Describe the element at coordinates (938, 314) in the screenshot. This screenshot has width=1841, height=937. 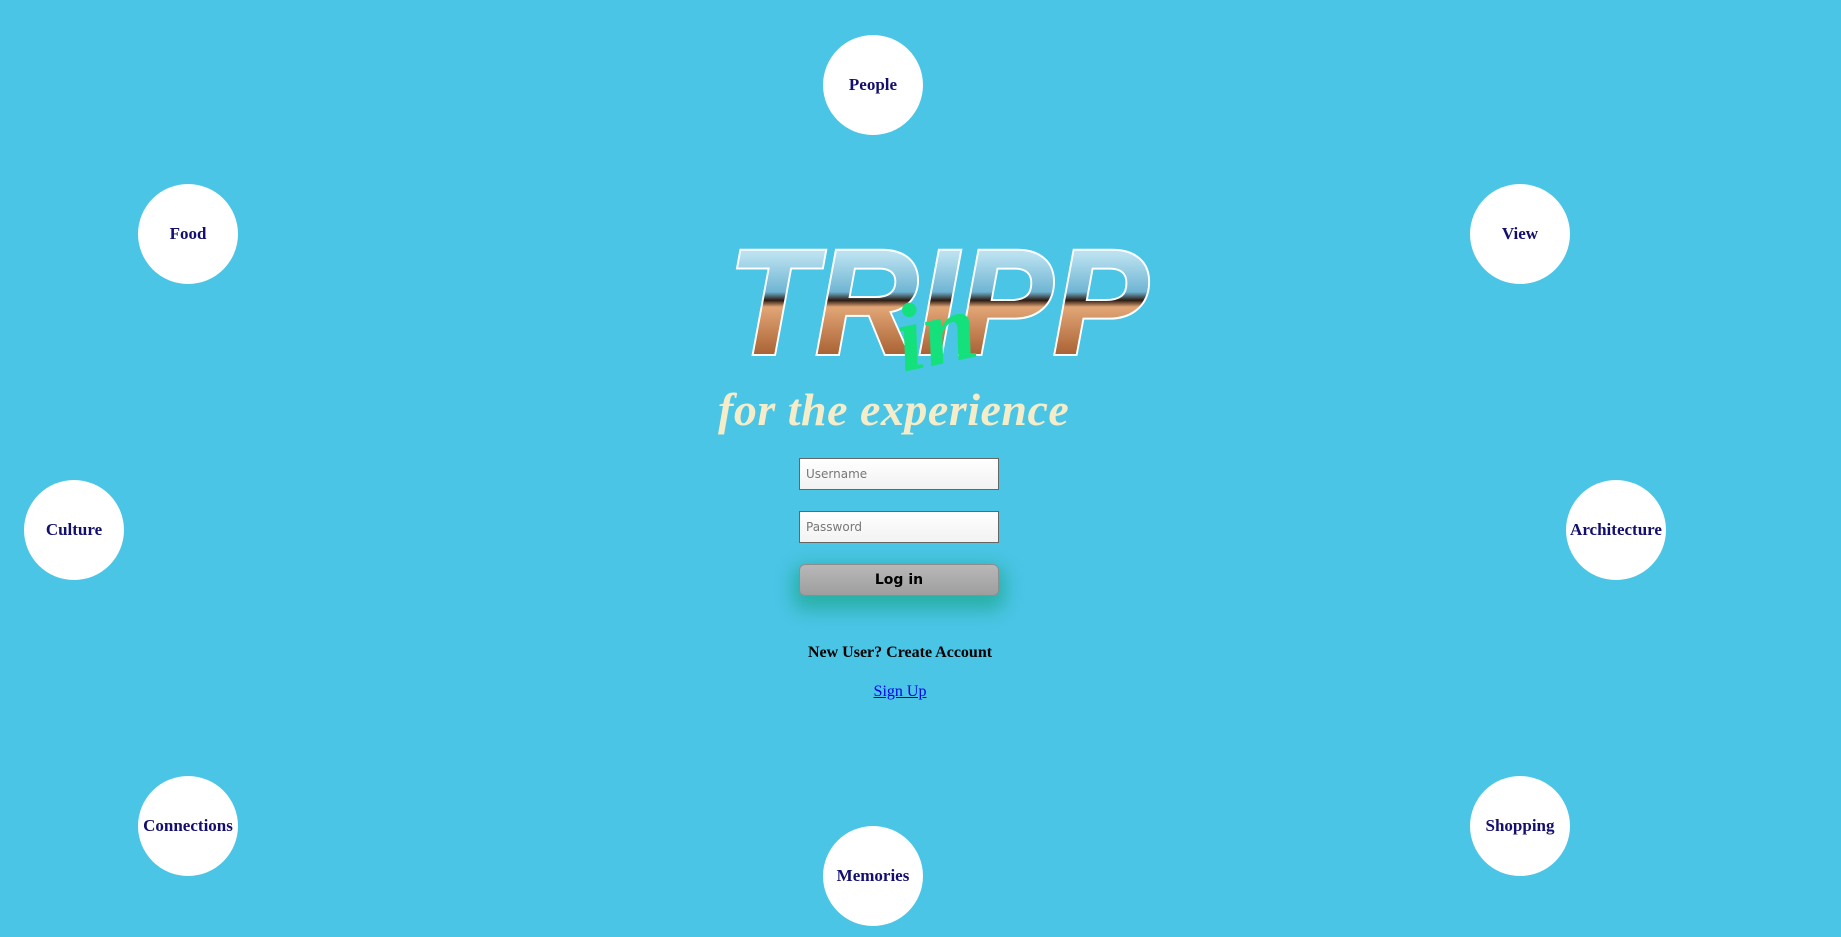
I see `tripp-in-logo: TRIPP in` at that location.